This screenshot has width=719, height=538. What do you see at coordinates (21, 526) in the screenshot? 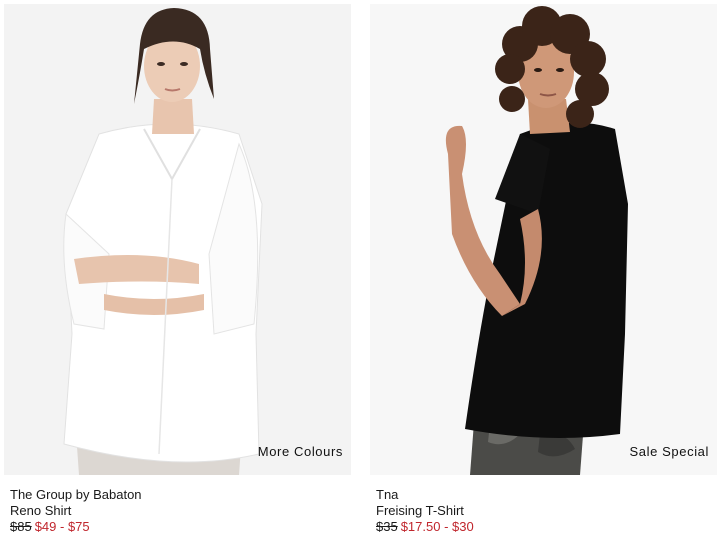
I see `original-price: $85` at bounding box center [21, 526].